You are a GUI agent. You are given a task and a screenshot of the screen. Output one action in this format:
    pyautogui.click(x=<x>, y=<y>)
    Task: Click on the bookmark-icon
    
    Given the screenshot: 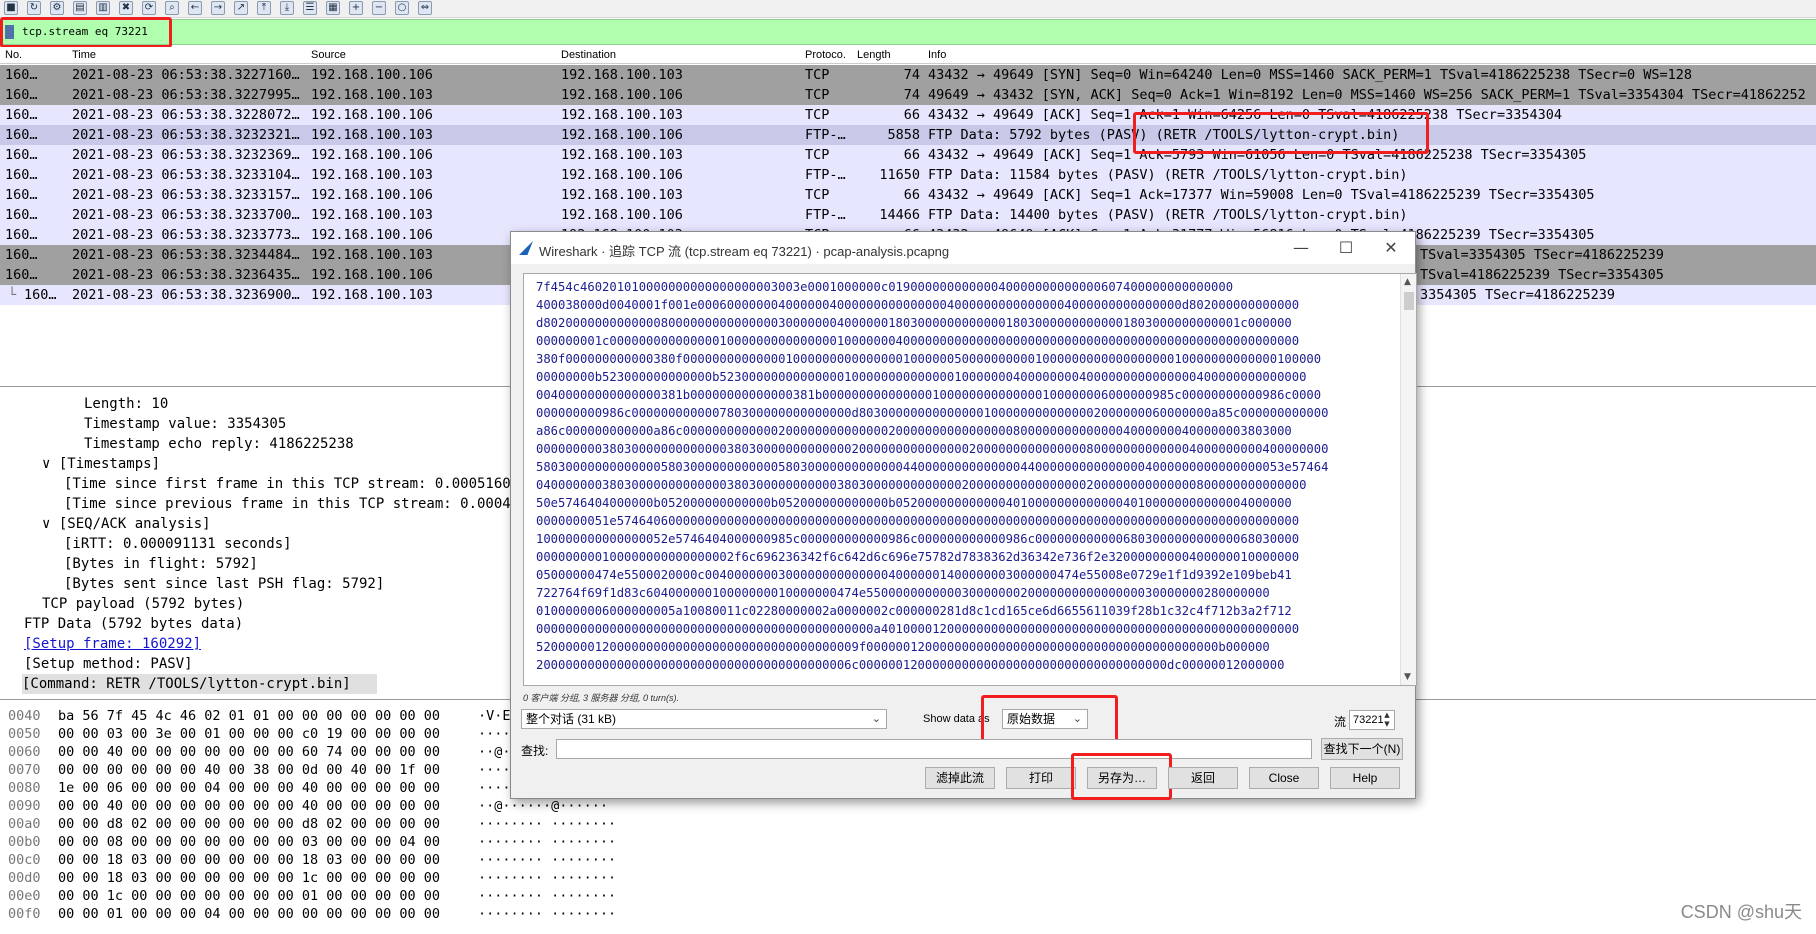 What is the action you would take?
    pyautogui.click(x=9, y=32)
    